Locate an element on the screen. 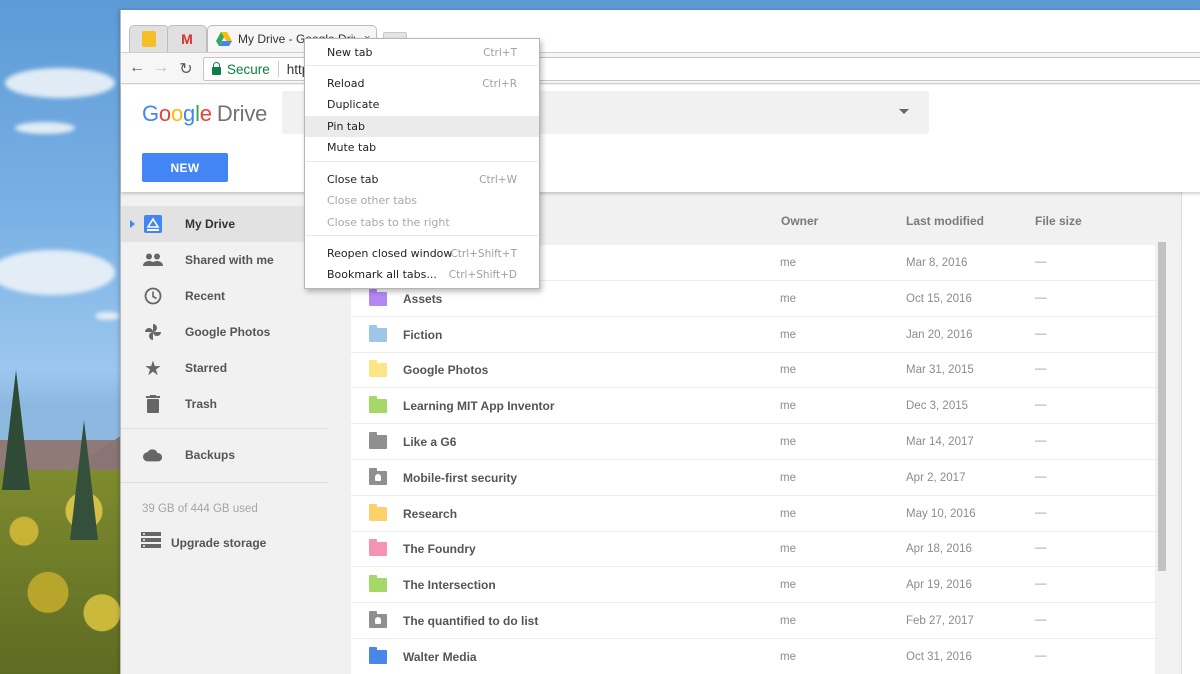 The width and height of the screenshot is (1200, 674). shared-folder-icon is located at coordinates (378, 476).